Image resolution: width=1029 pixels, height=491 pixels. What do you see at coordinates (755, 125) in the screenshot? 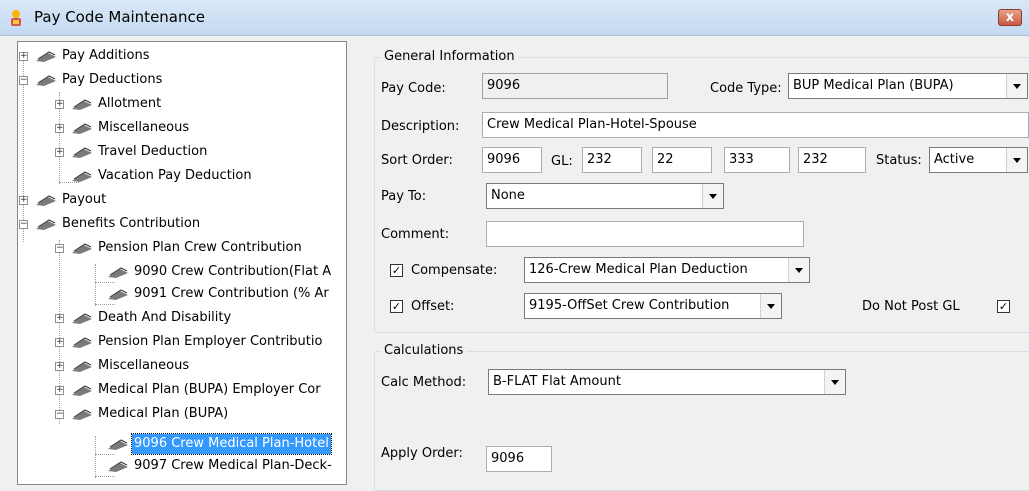
I see `description-field: Crew Medical Plan-Hotel-Spouse` at bounding box center [755, 125].